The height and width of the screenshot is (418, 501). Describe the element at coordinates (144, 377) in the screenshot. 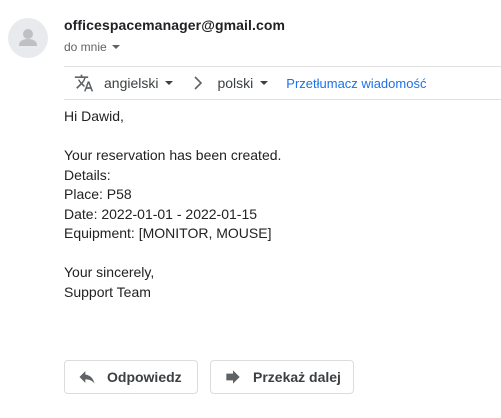

I see `reply-label: Odpowiedz` at that location.